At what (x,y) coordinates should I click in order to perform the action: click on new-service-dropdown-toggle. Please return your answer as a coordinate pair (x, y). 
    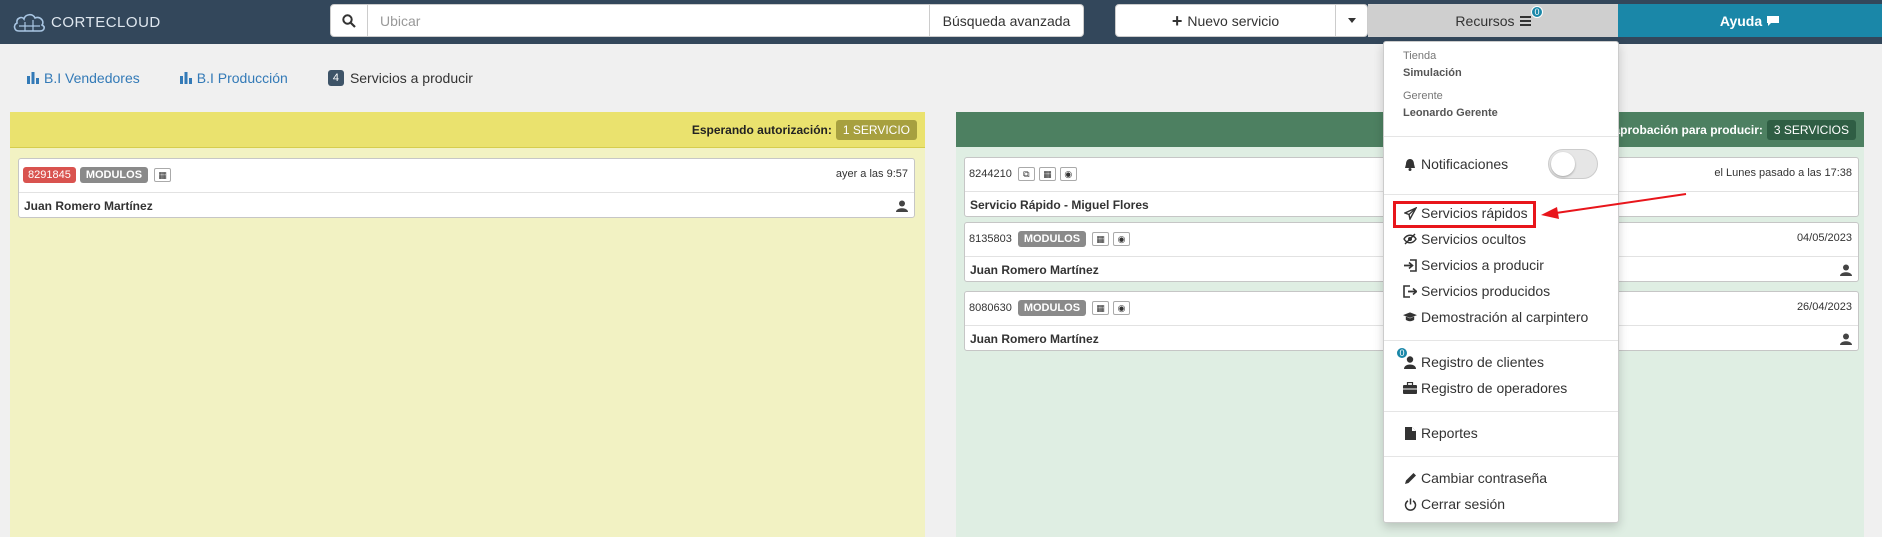
    Looking at the image, I should click on (1352, 20).